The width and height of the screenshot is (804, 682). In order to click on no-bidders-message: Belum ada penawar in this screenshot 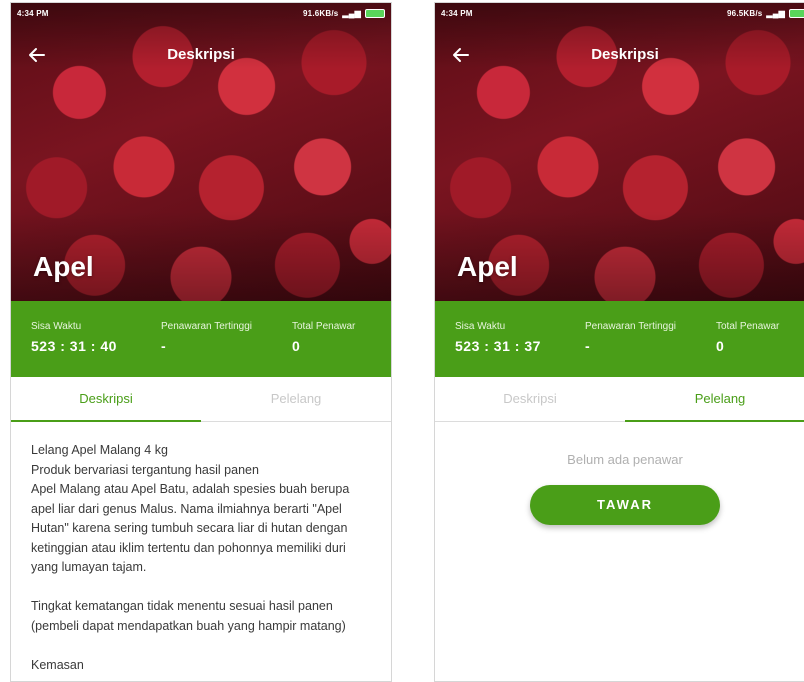, I will do `click(625, 459)`.